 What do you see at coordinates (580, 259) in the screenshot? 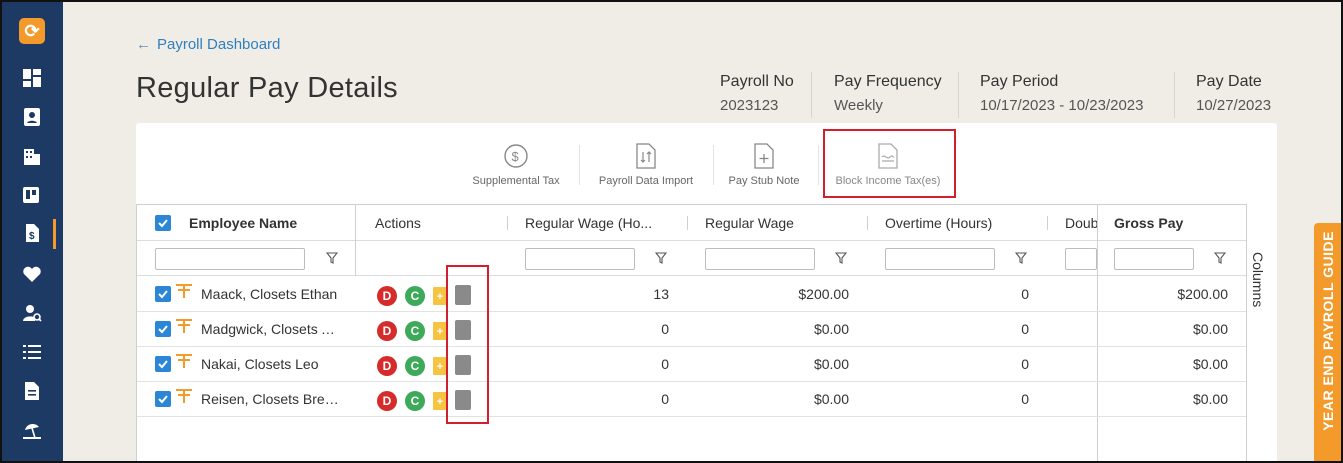
I see `filter-regular-wage-hours-input` at bounding box center [580, 259].